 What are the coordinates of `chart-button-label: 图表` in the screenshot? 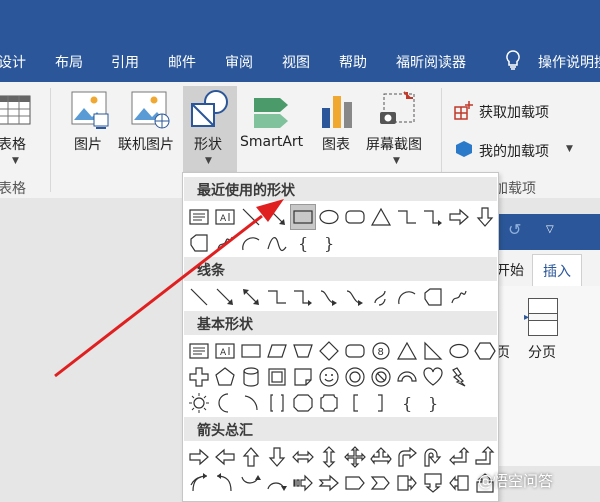 It's located at (336, 144).